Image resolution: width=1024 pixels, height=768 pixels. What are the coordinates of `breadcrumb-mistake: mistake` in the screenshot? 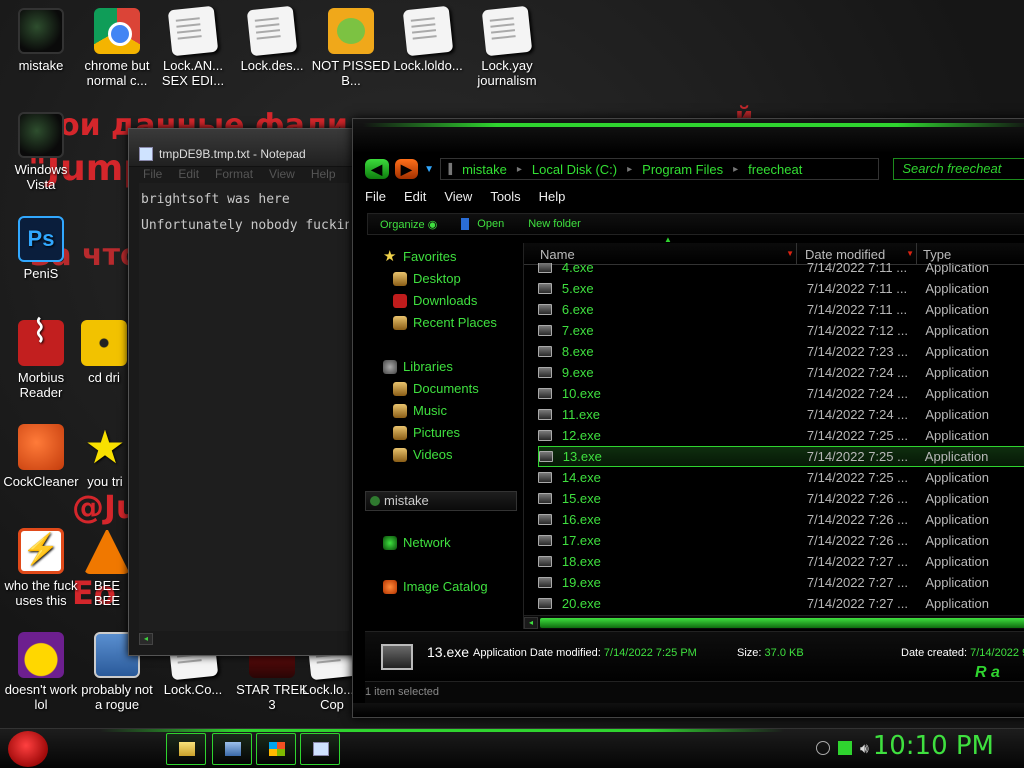 It's located at (484, 169).